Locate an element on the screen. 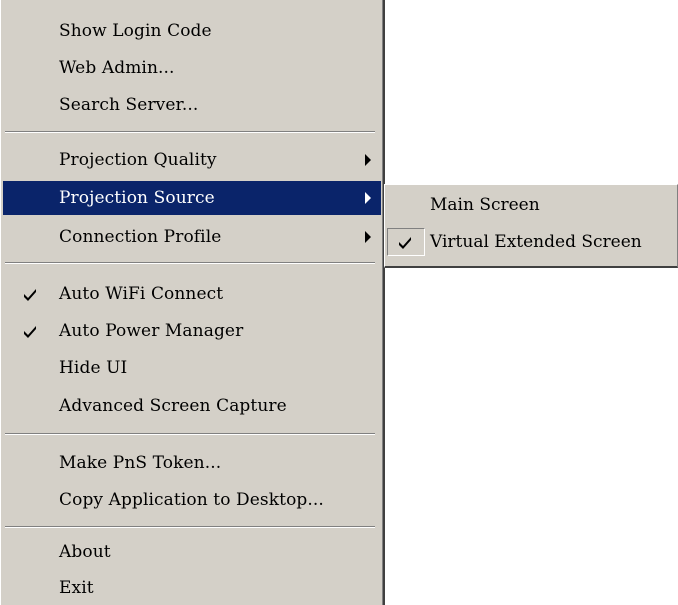 This screenshot has height=605, width=678. submenu-item-main-screen: Main Screen is located at coordinates (531, 205).